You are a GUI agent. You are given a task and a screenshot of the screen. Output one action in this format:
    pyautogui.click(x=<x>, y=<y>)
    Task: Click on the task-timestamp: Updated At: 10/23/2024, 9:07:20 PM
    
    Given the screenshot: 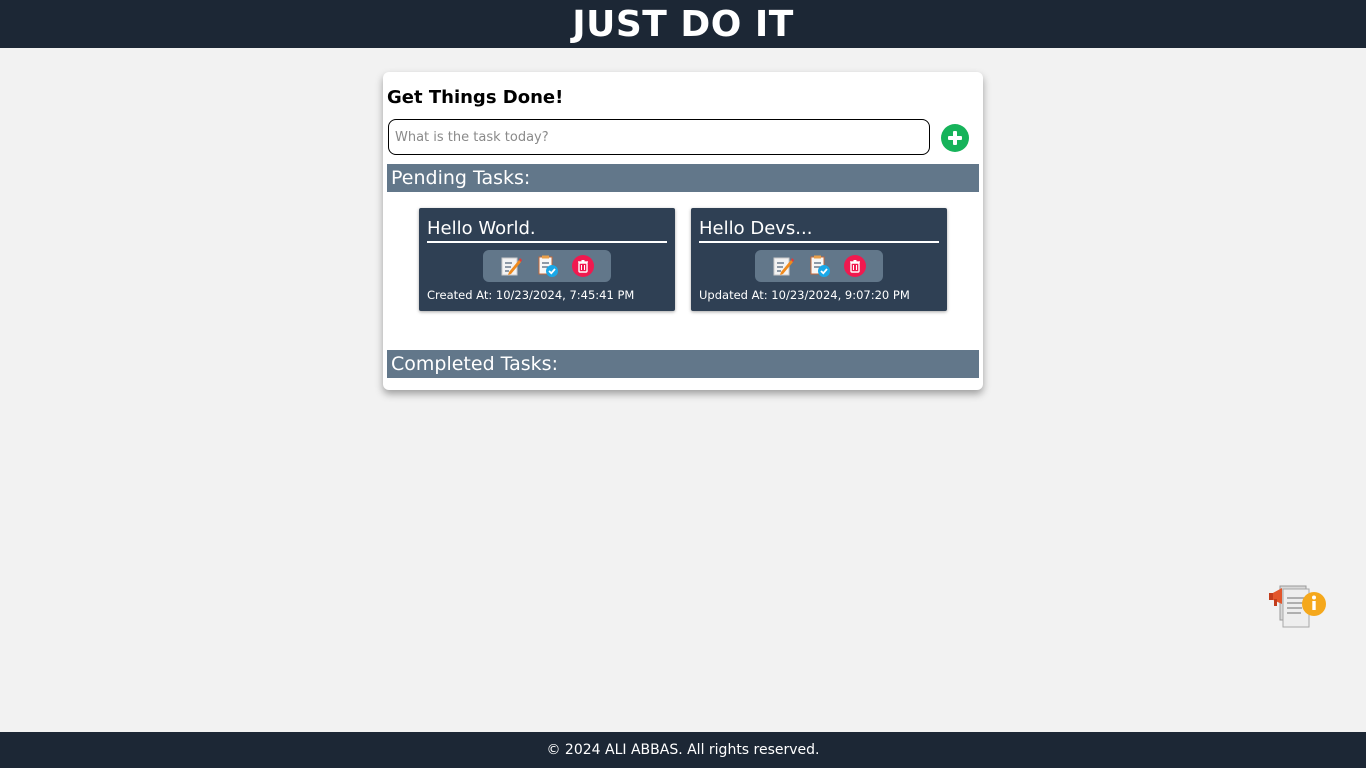 What is the action you would take?
    pyautogui.click(x=804, y=295)
    